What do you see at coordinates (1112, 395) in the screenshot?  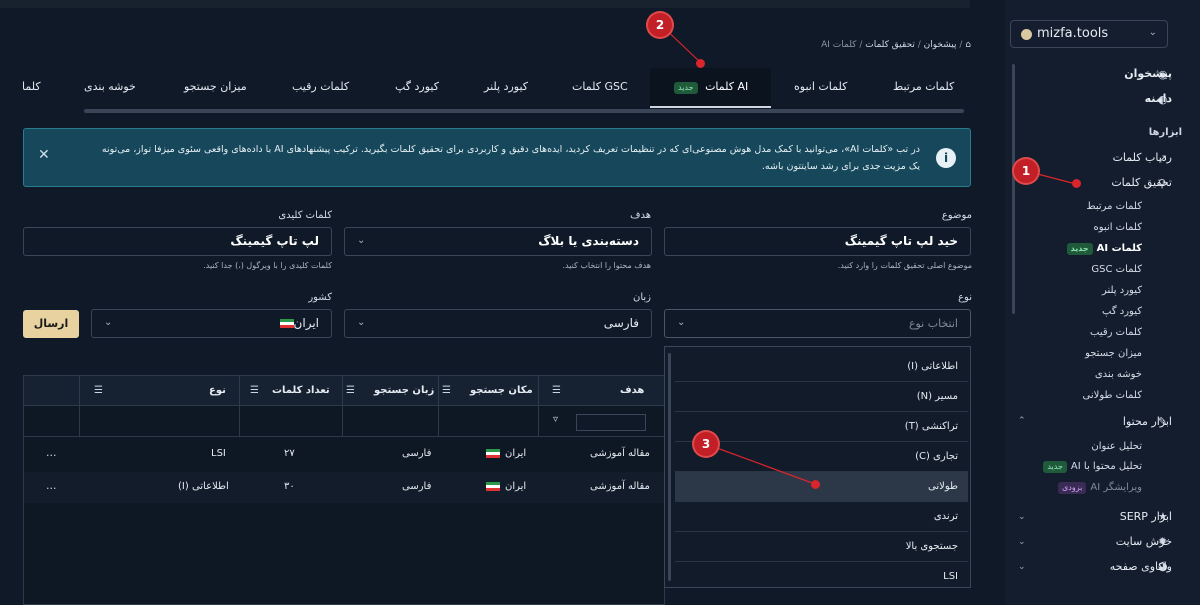 I see `sidebar-sub-long-tail: کلمات طولانی` at bounding box center [1112, 395].